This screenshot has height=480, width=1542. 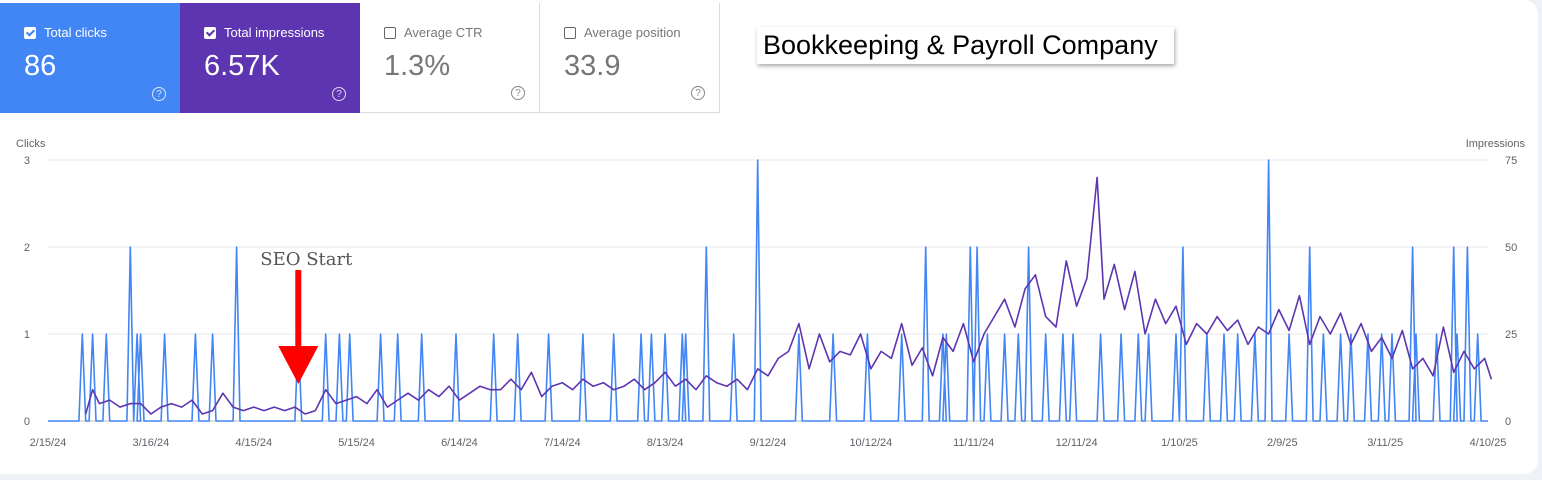 I want to click on x-tick-label: 1/10/25, so click(x=1179, y=443).